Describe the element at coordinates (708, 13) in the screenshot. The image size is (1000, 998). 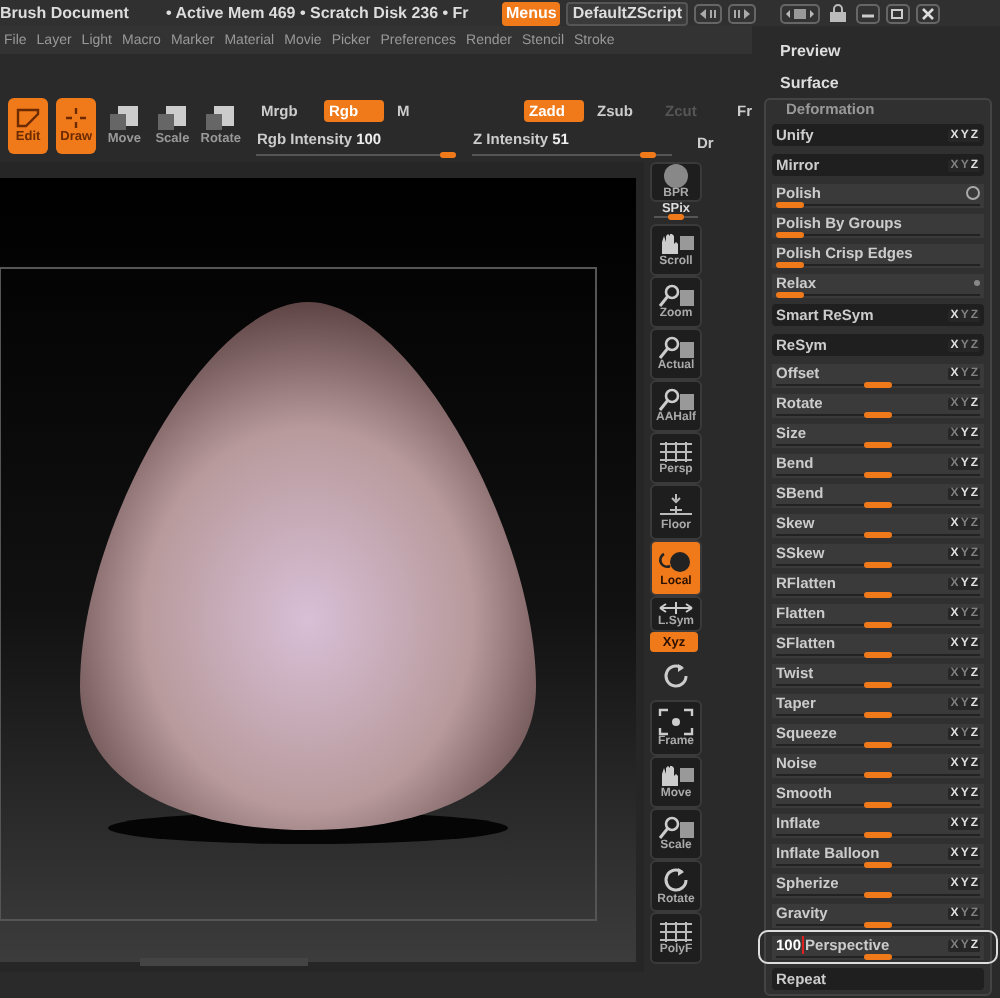
I see `scroll-left-icon` at that location.